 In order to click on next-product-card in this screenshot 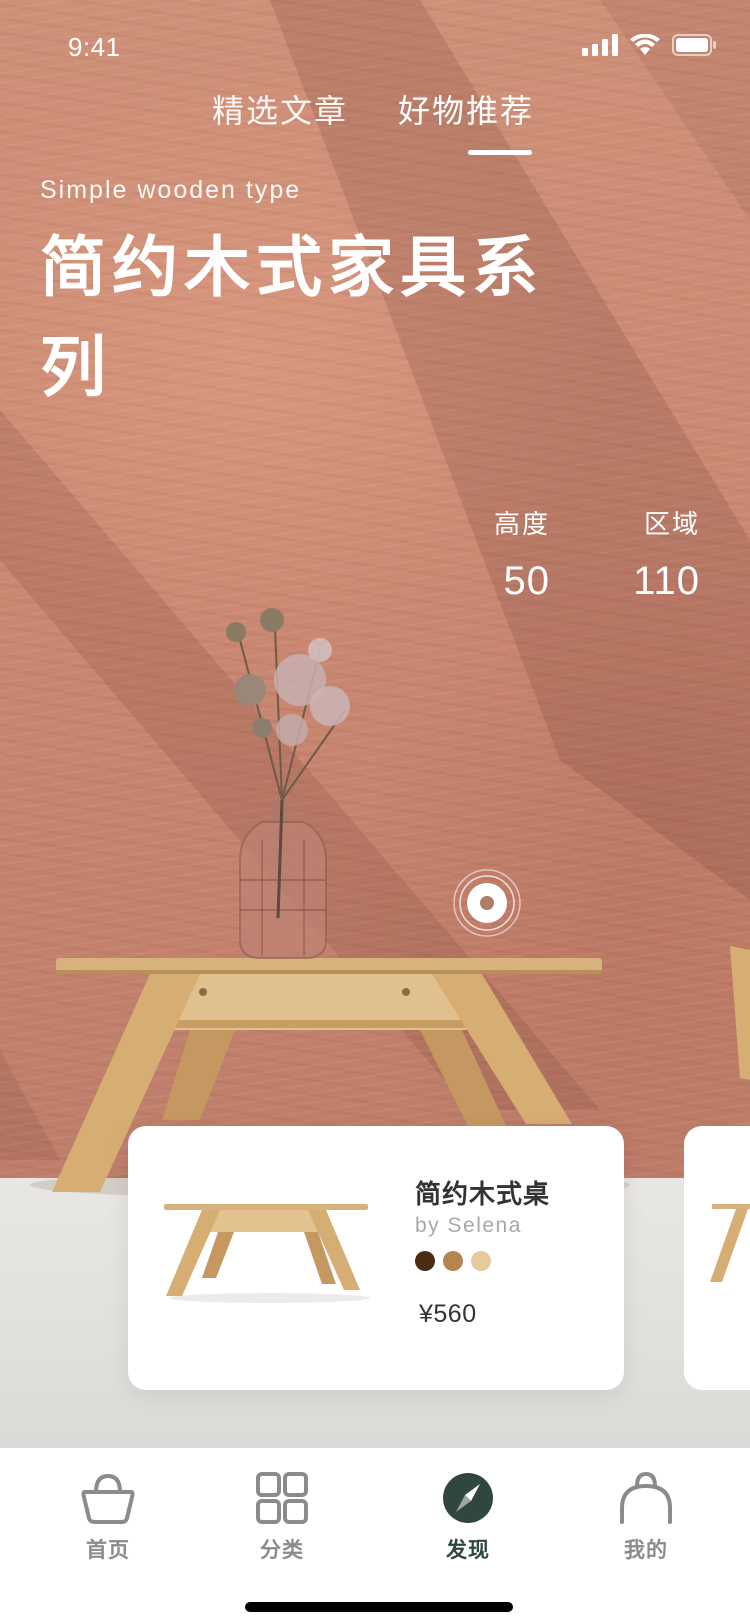, I will do `click(717, 1258)`.